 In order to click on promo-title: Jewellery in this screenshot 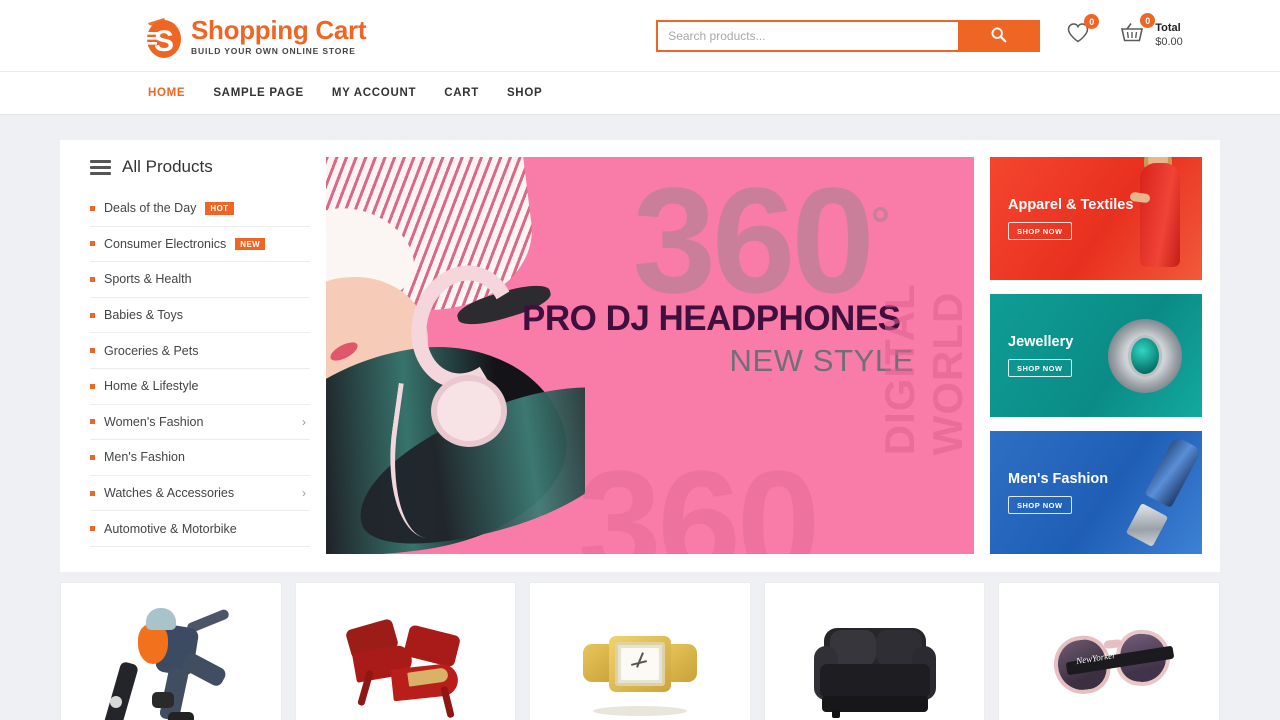, I will do `click(1041, 342)`.